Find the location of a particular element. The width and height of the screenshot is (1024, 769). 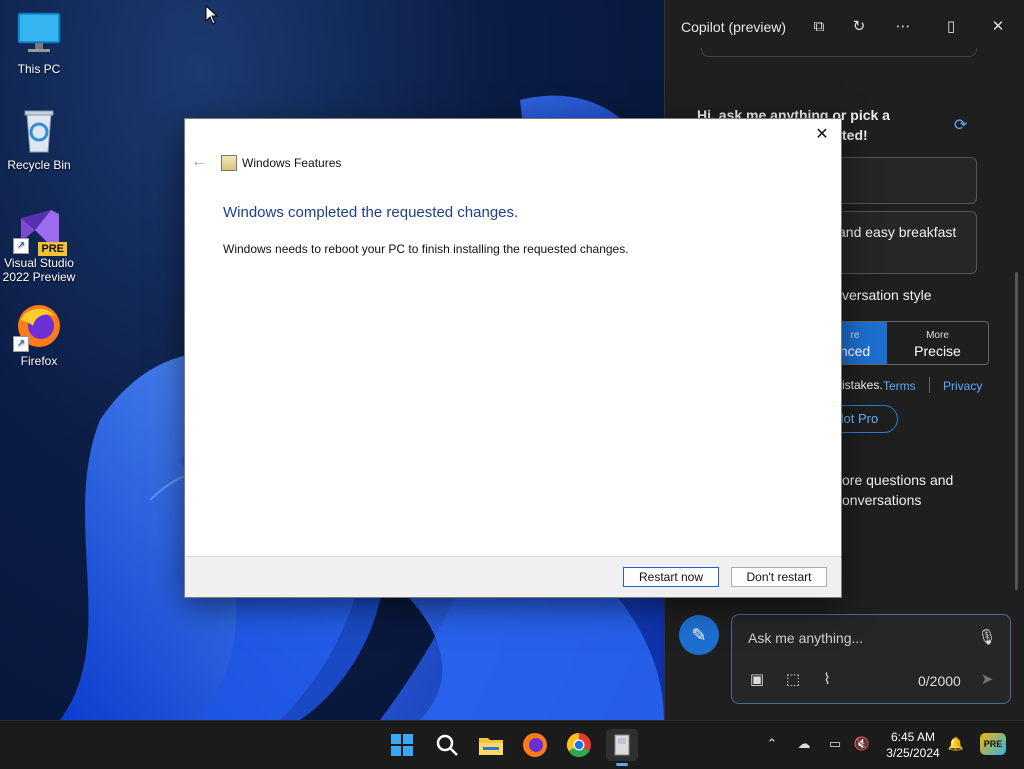

style-balanced-small: re is located at coordinates (855, 335).